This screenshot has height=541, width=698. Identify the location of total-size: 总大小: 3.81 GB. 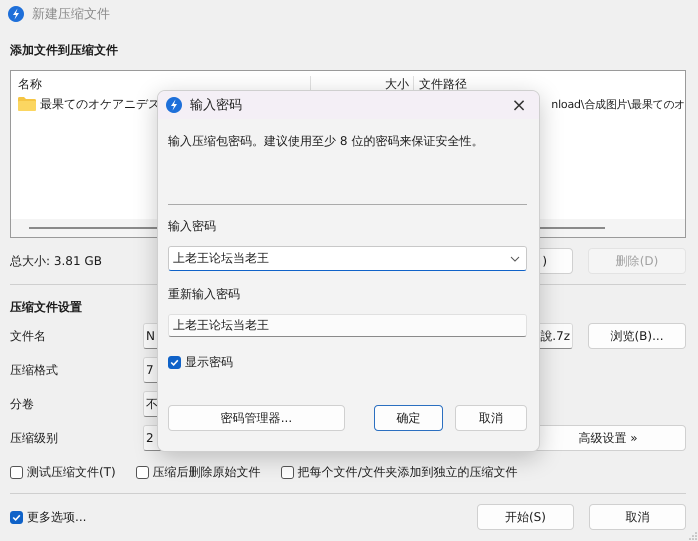
(56, 261).